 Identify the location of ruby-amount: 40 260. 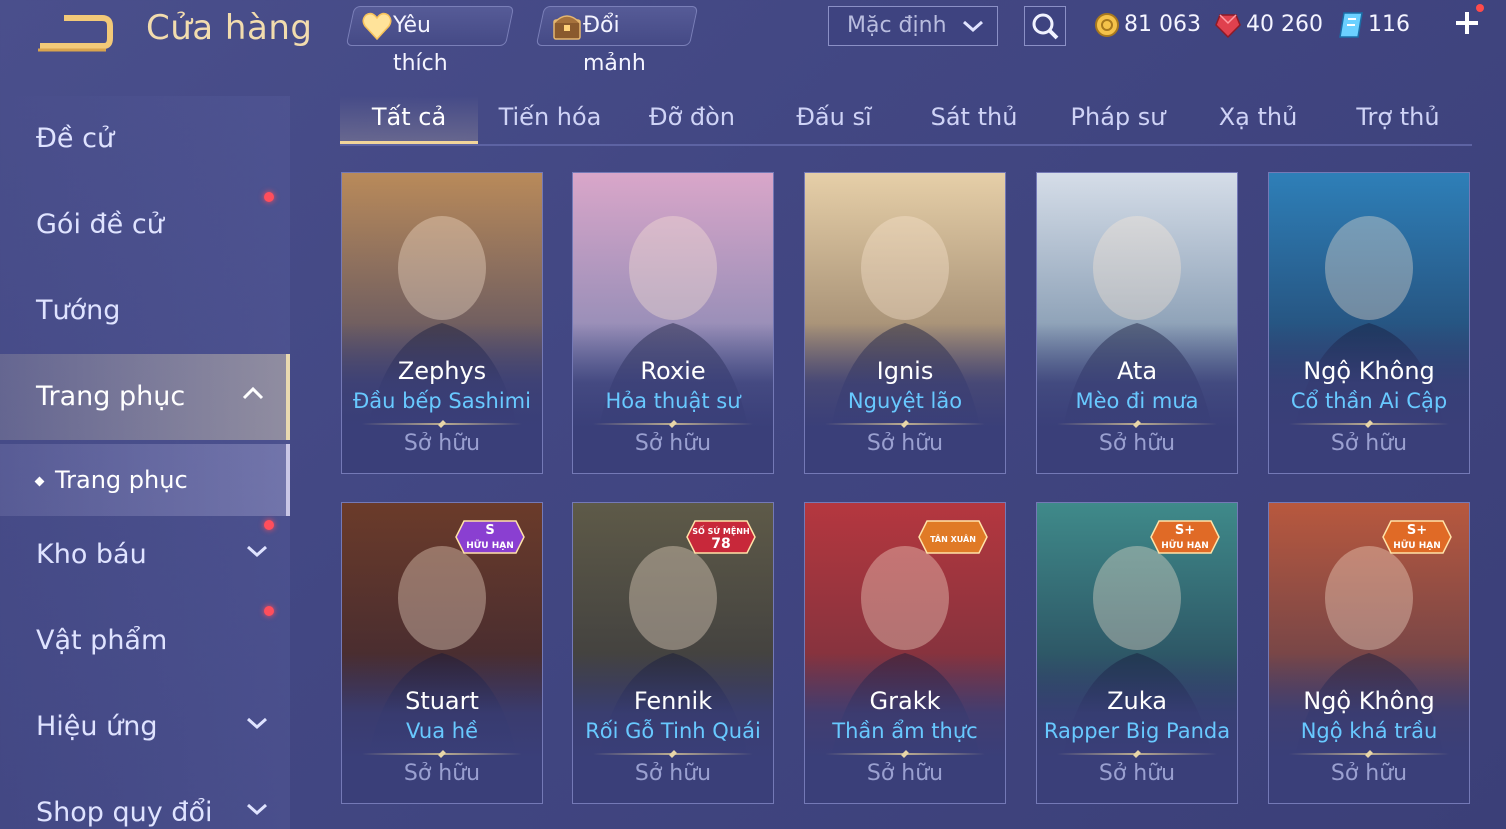
(1284, 24).